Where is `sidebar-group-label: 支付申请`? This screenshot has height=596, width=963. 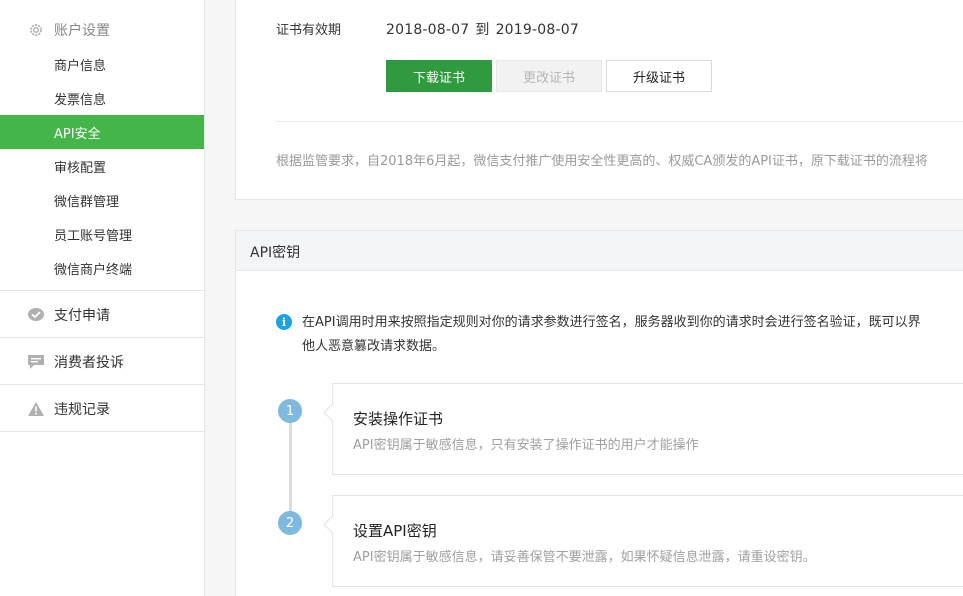
sidebar-group-label: 支付申请 is located at coordinates (82, 316).